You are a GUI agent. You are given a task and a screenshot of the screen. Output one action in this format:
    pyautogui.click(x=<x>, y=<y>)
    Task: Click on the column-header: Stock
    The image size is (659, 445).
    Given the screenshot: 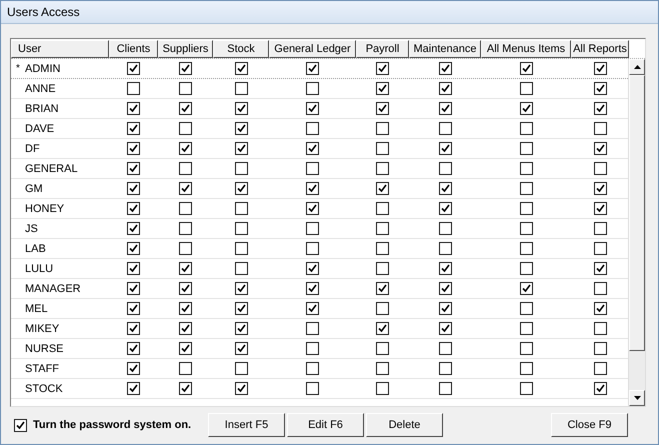 What is the action you would take?
    pyautogui.click(x=241, y=49)
    